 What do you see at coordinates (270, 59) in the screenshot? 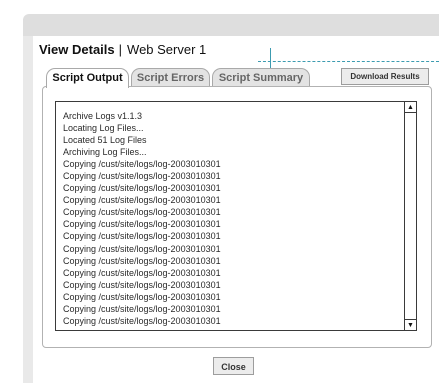
I see `annotation-pointer-line` at bounding box center [270, 59].